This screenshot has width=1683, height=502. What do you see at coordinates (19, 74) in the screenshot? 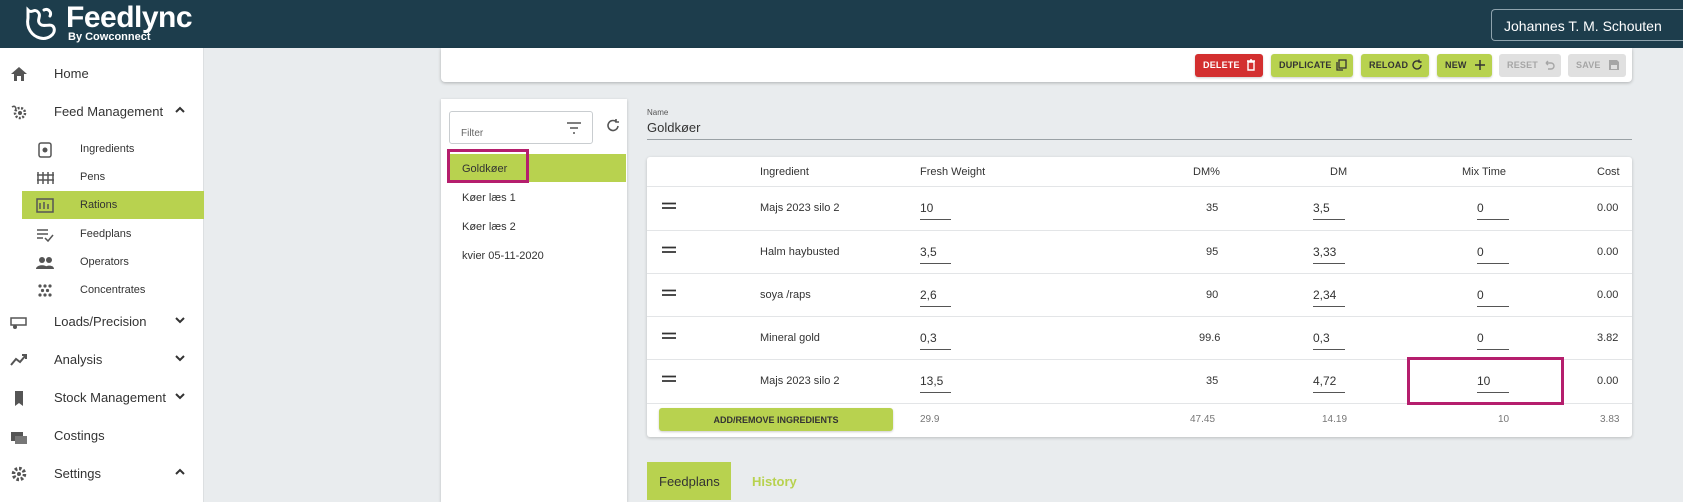
I see `home-icon` at bounding box center [19, 74].